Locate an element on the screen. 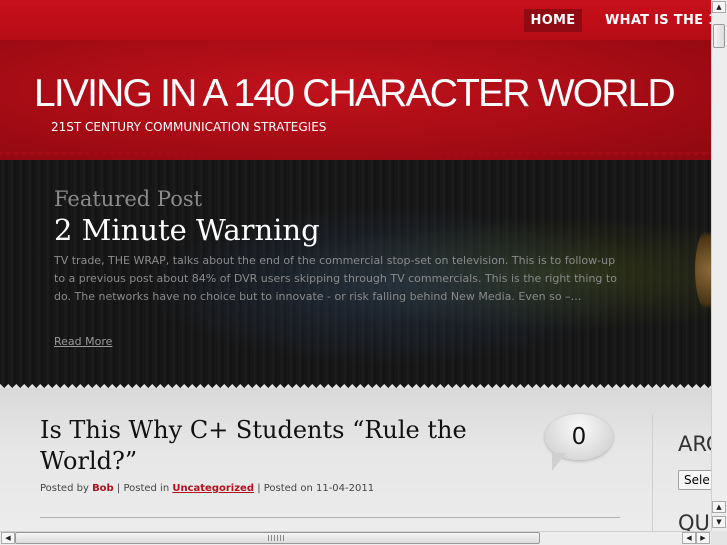  meta-posted-on: | Posted on 11-04-2011 is located at coordinates (316, 488).